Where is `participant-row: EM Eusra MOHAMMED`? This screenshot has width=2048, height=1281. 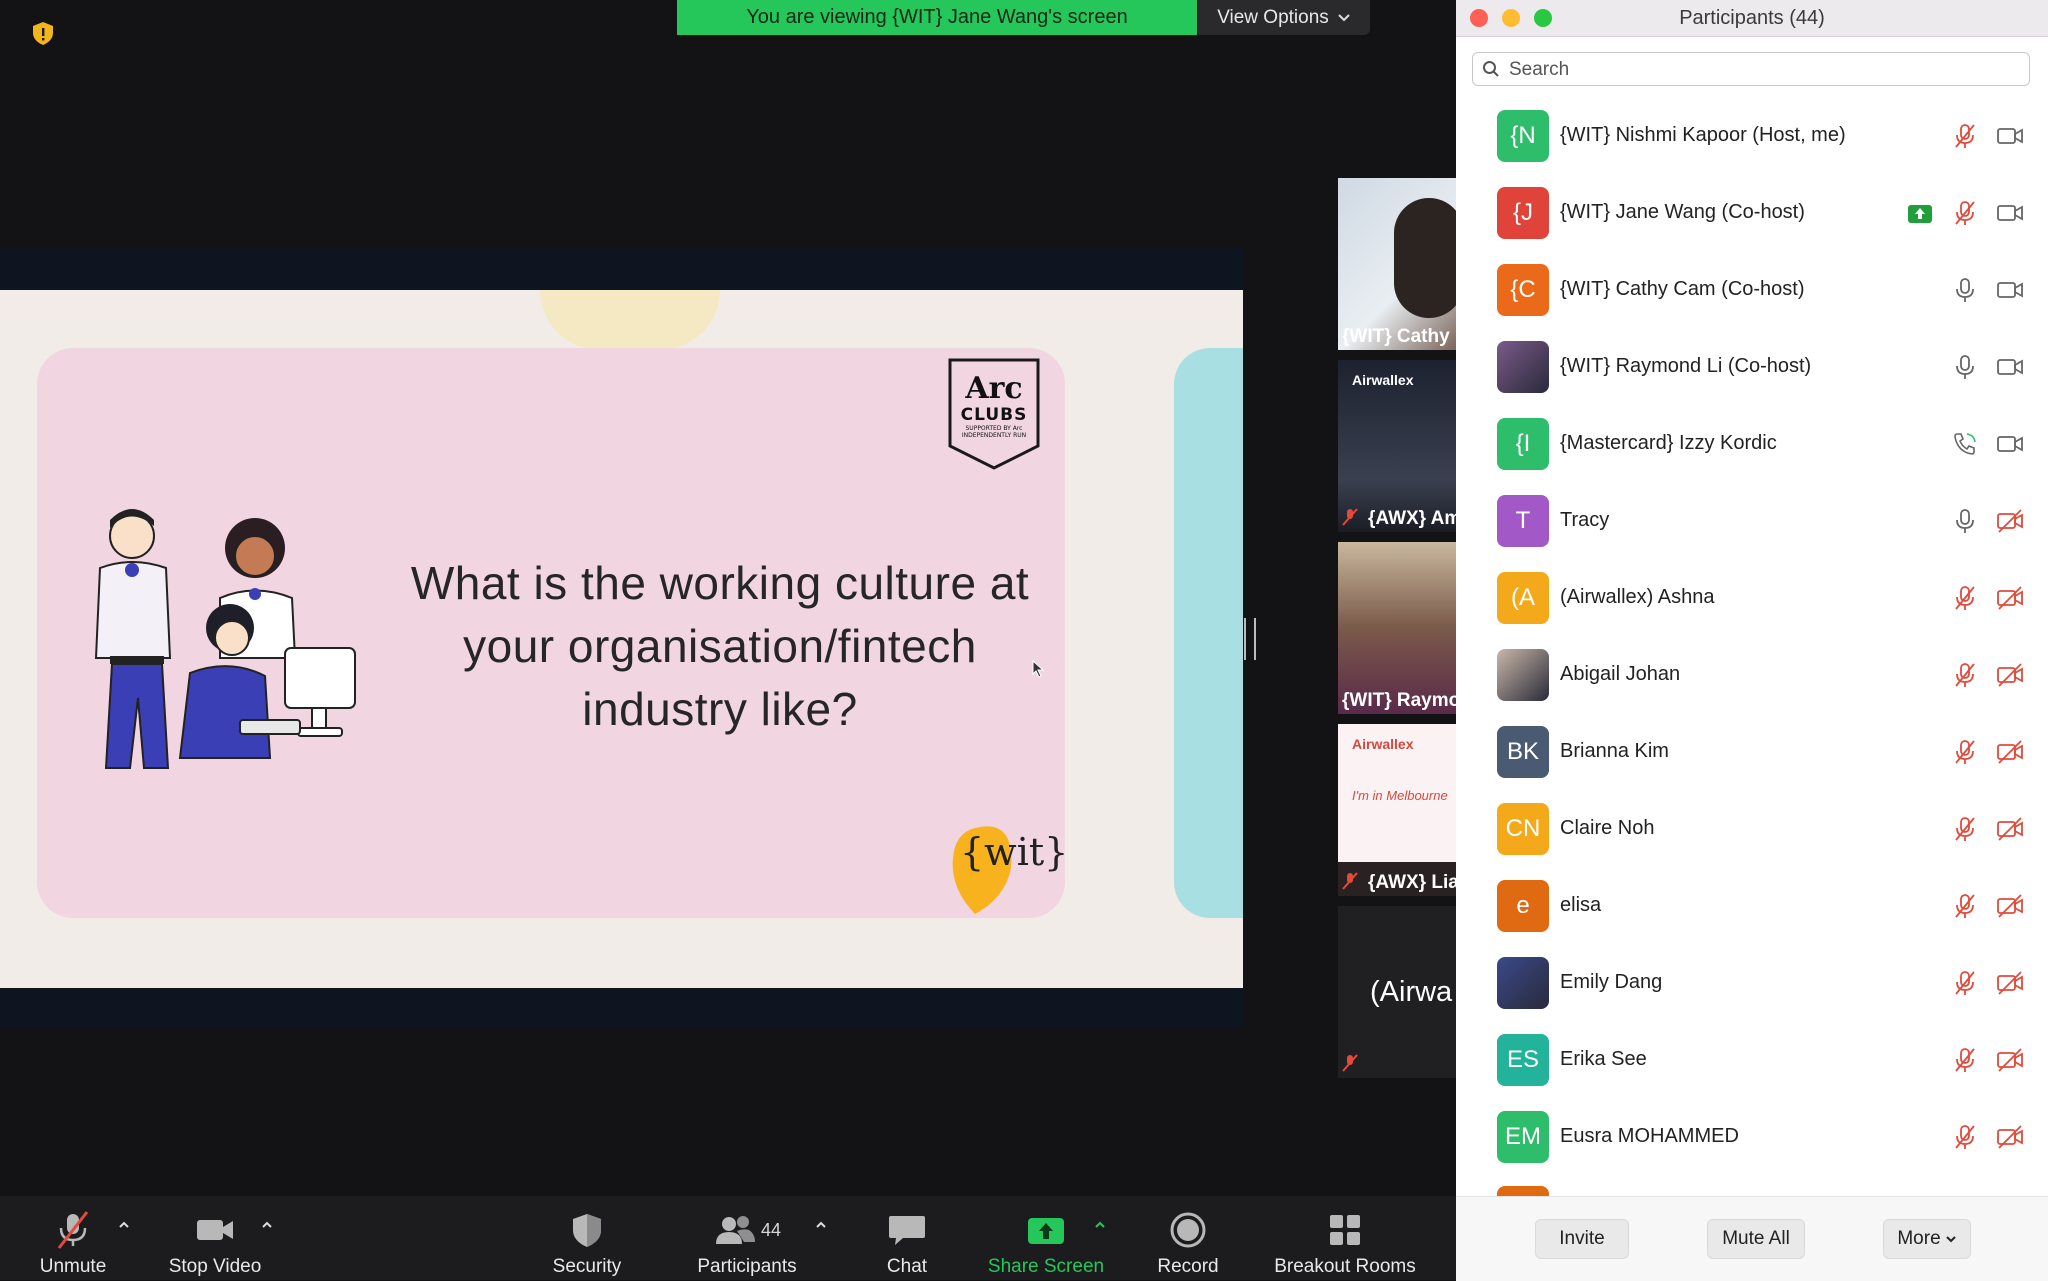 participant-row: EM Eusra MOHAMMED is located at coordinates (1752, 1137).